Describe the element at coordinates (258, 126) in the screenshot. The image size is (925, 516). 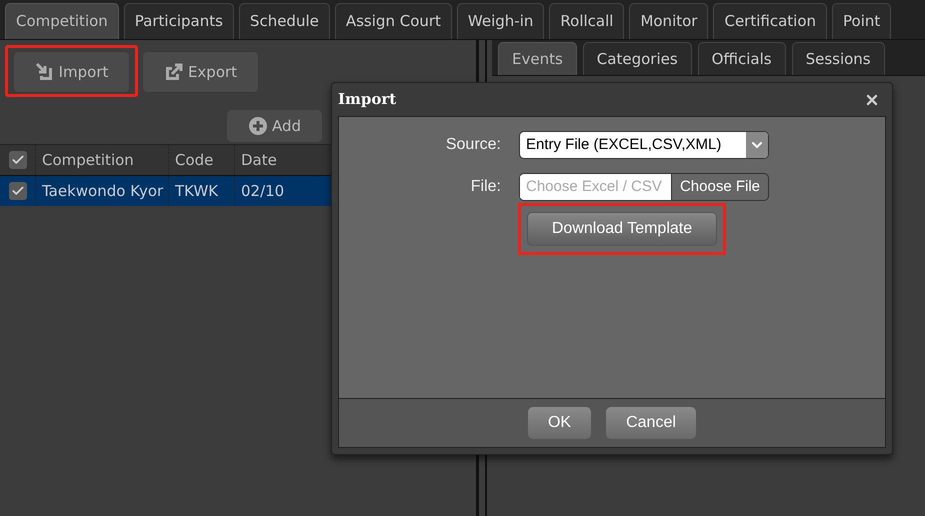
I see `plus-circle-icon` at that location.